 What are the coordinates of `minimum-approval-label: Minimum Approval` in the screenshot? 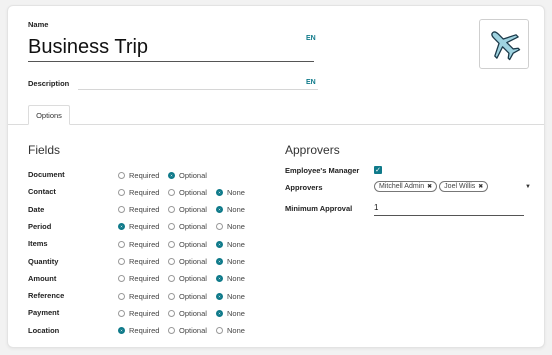 It's located at (319, 208).